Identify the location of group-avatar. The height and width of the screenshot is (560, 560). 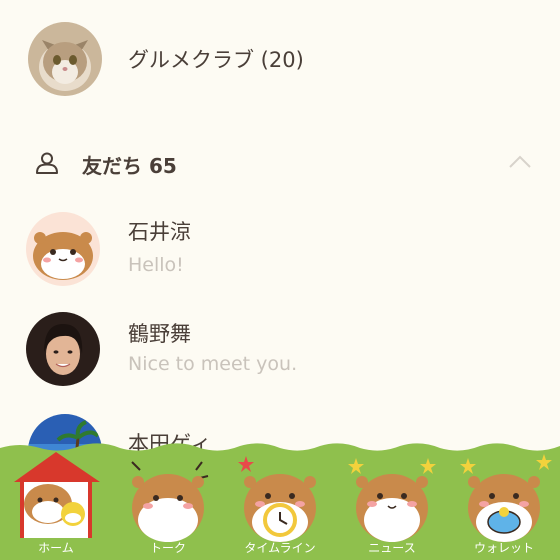
(65, 59).